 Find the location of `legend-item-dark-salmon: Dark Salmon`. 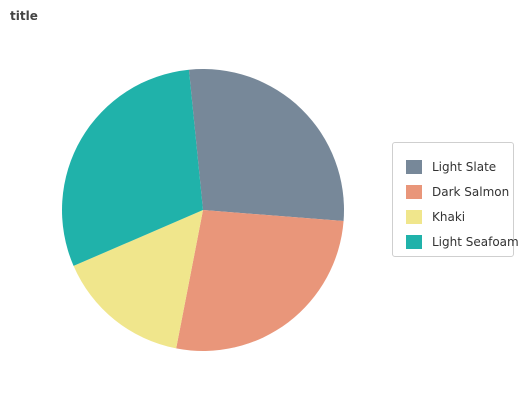

legend-item-dark-salmon: Dark Salmon is located at coordinates (457, 192).